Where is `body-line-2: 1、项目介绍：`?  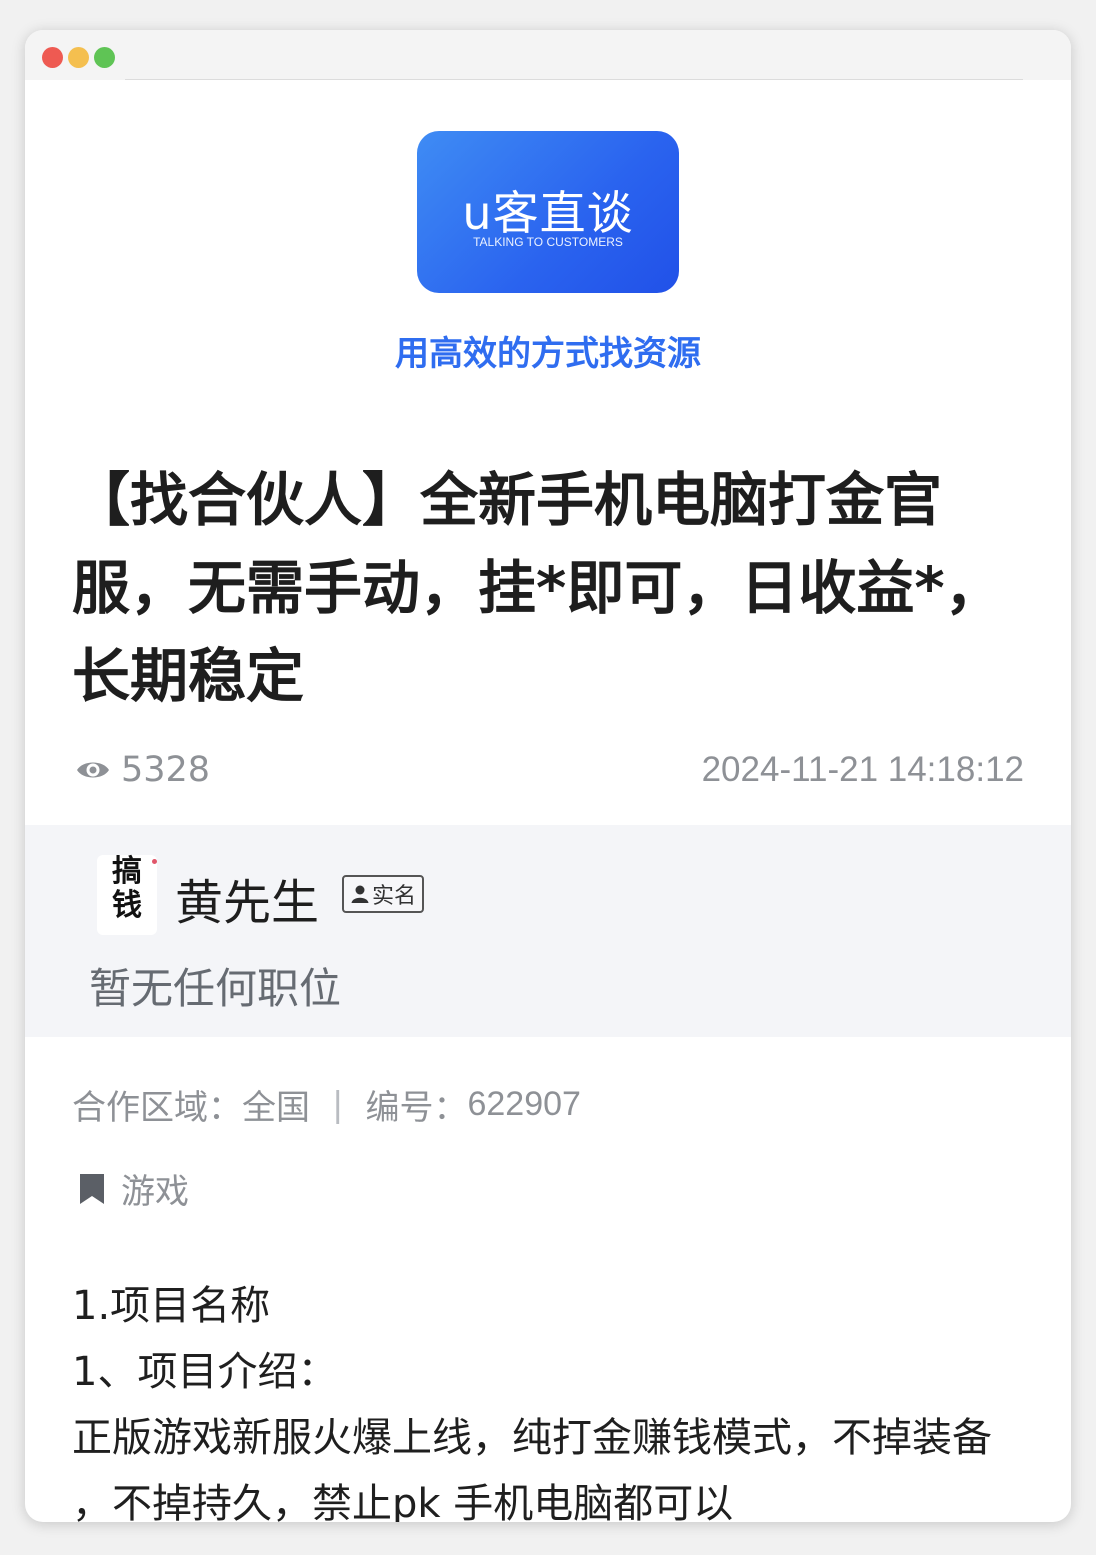
body-line-2: 1、项目介绍： is located at coordinates (205, 1372).